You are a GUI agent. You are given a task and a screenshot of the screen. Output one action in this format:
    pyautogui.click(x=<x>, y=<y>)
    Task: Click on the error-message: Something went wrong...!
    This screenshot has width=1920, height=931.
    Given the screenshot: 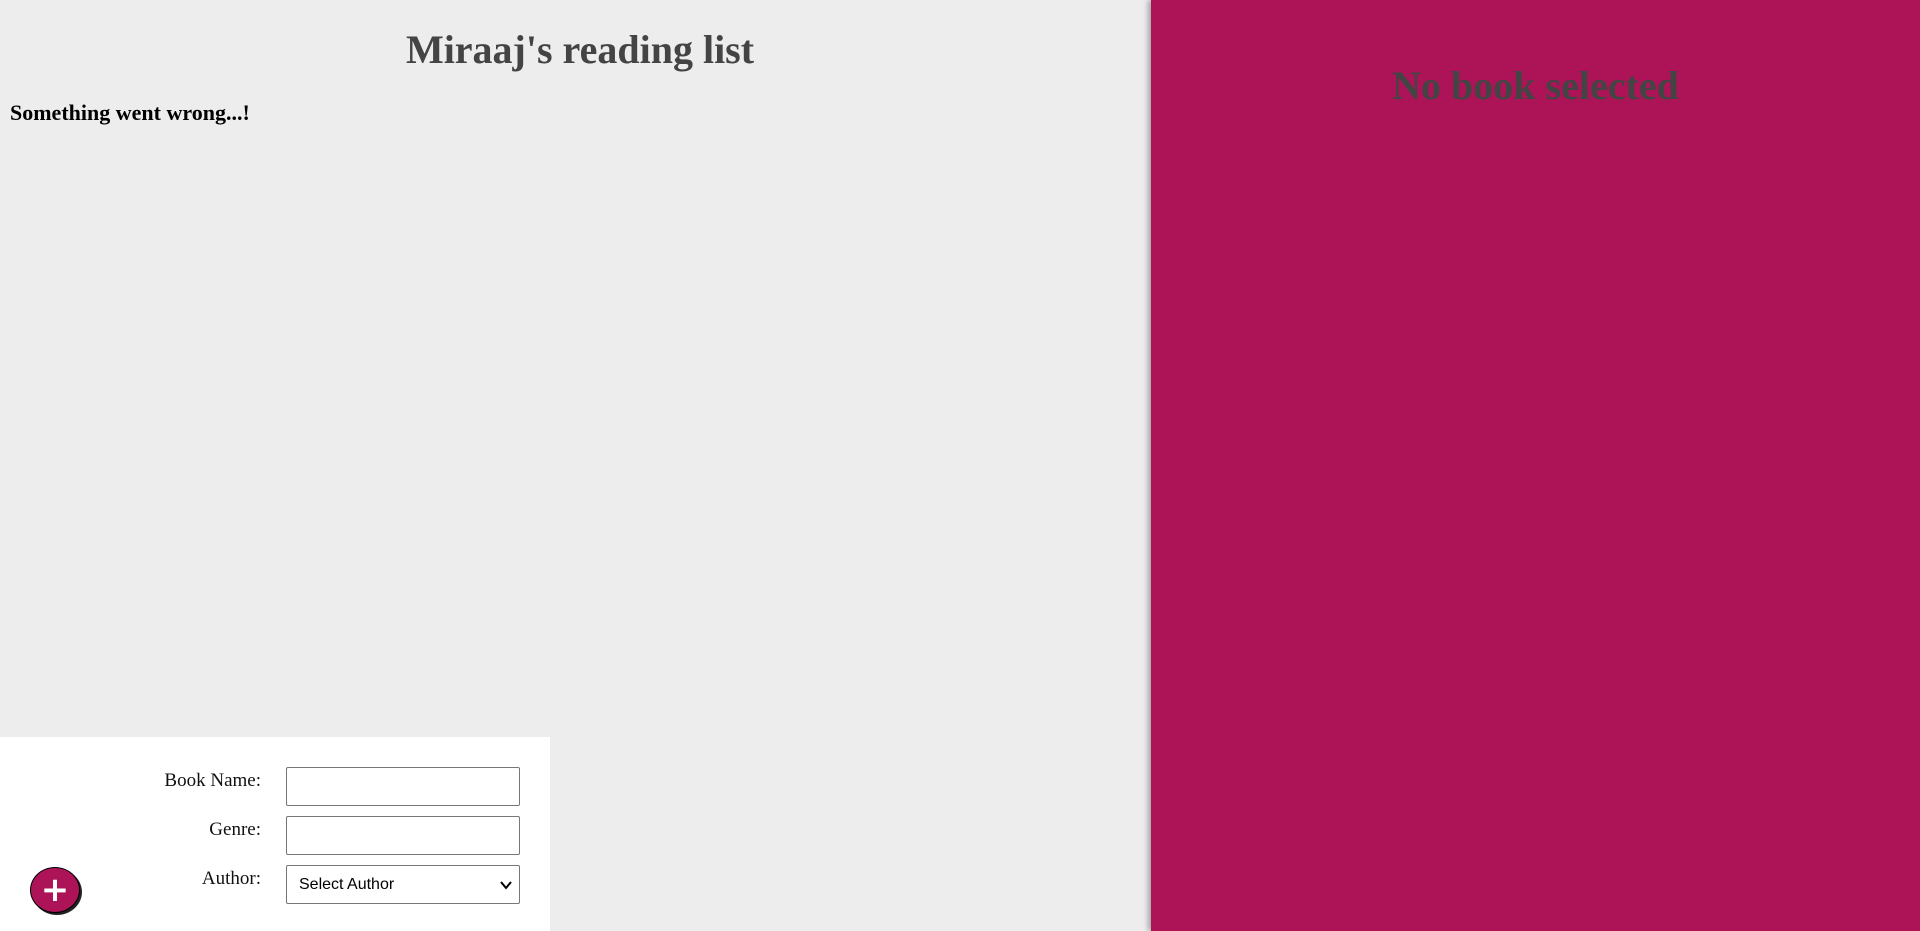 What is the action you would take?
    pyautogui.click(x=130, y=112)
    